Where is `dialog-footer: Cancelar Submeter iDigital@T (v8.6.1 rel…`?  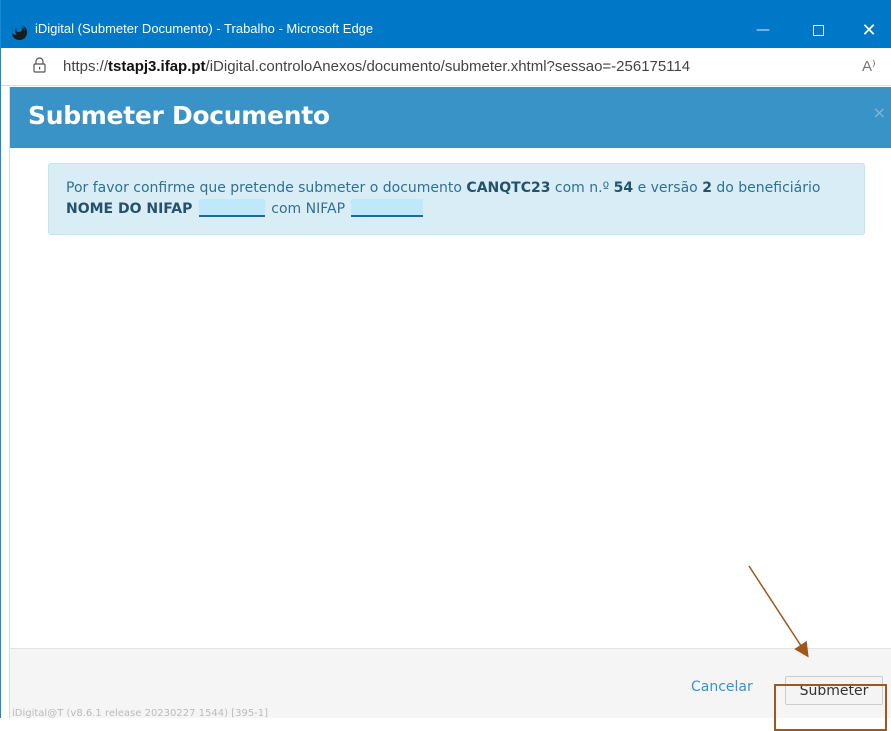
dialog-footer: Cancelar Submeter iDigital@T (v8.6.1 rel… is located at coordinates (450, 683).